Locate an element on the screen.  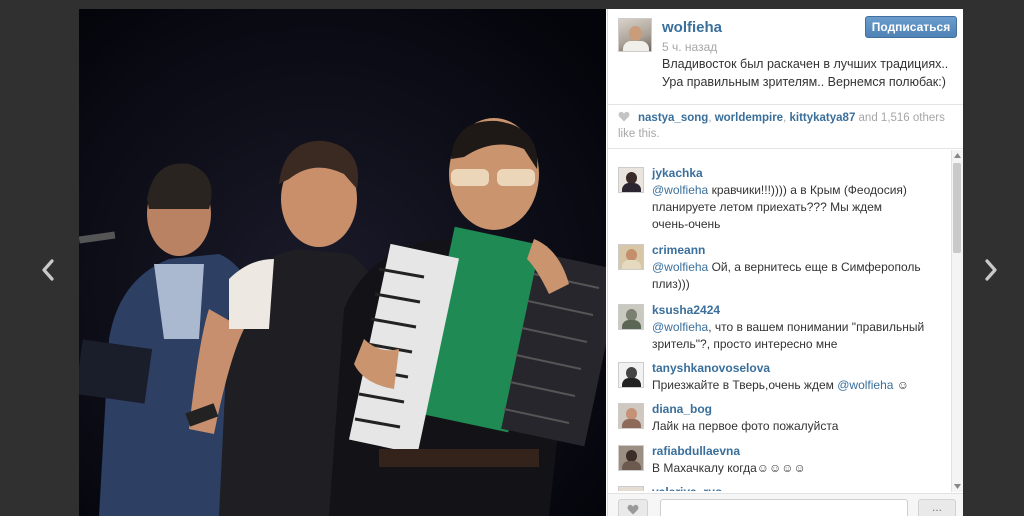
comment-line: кравчики!!!)))) а в Крым (Феодосия) is located at coordinates (809, 190).